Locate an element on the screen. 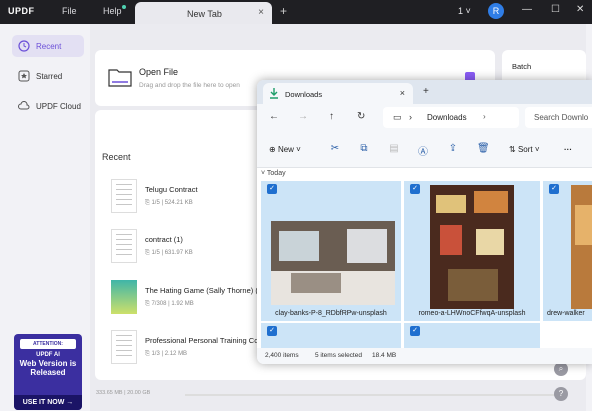  sidebar-item-recent: Recent is located at coordinates (48, 46).